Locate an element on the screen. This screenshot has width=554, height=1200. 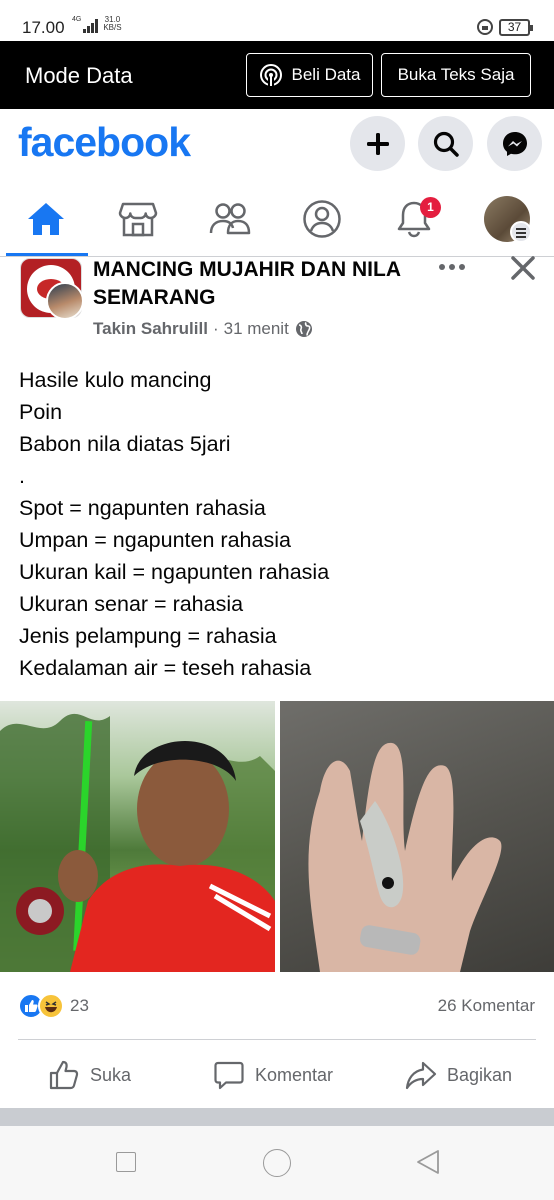
comment-label: Komentar is located at coordinates (294, 1074).